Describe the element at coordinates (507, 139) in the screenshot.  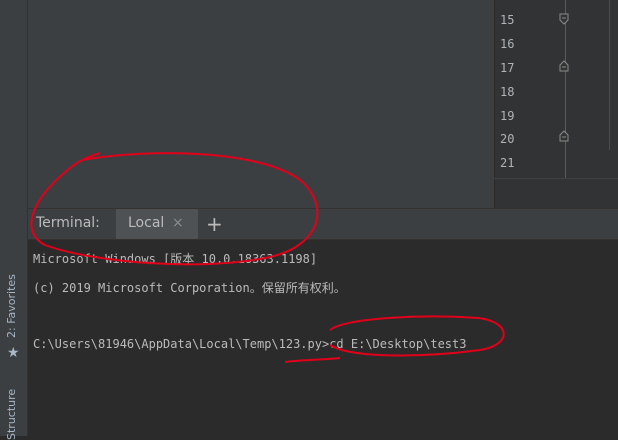
I see `line-number: 20` at that location.